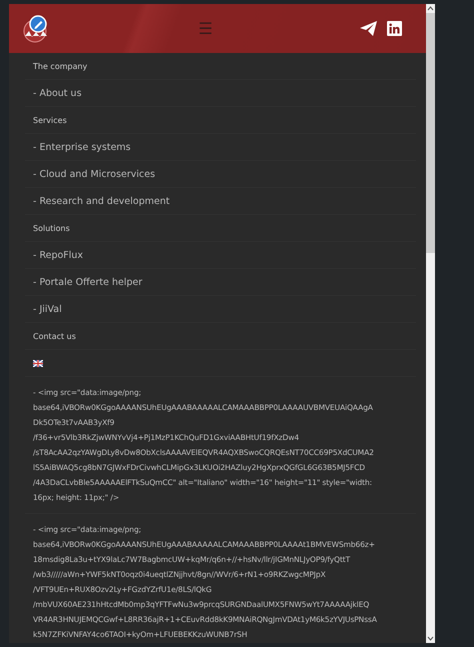 The width and height of the screenshot is (474, 647). What do you see at coordinates (50, 120) in the screenshot?
I see `menu-heading: Services` at bounding box center [50, 120].